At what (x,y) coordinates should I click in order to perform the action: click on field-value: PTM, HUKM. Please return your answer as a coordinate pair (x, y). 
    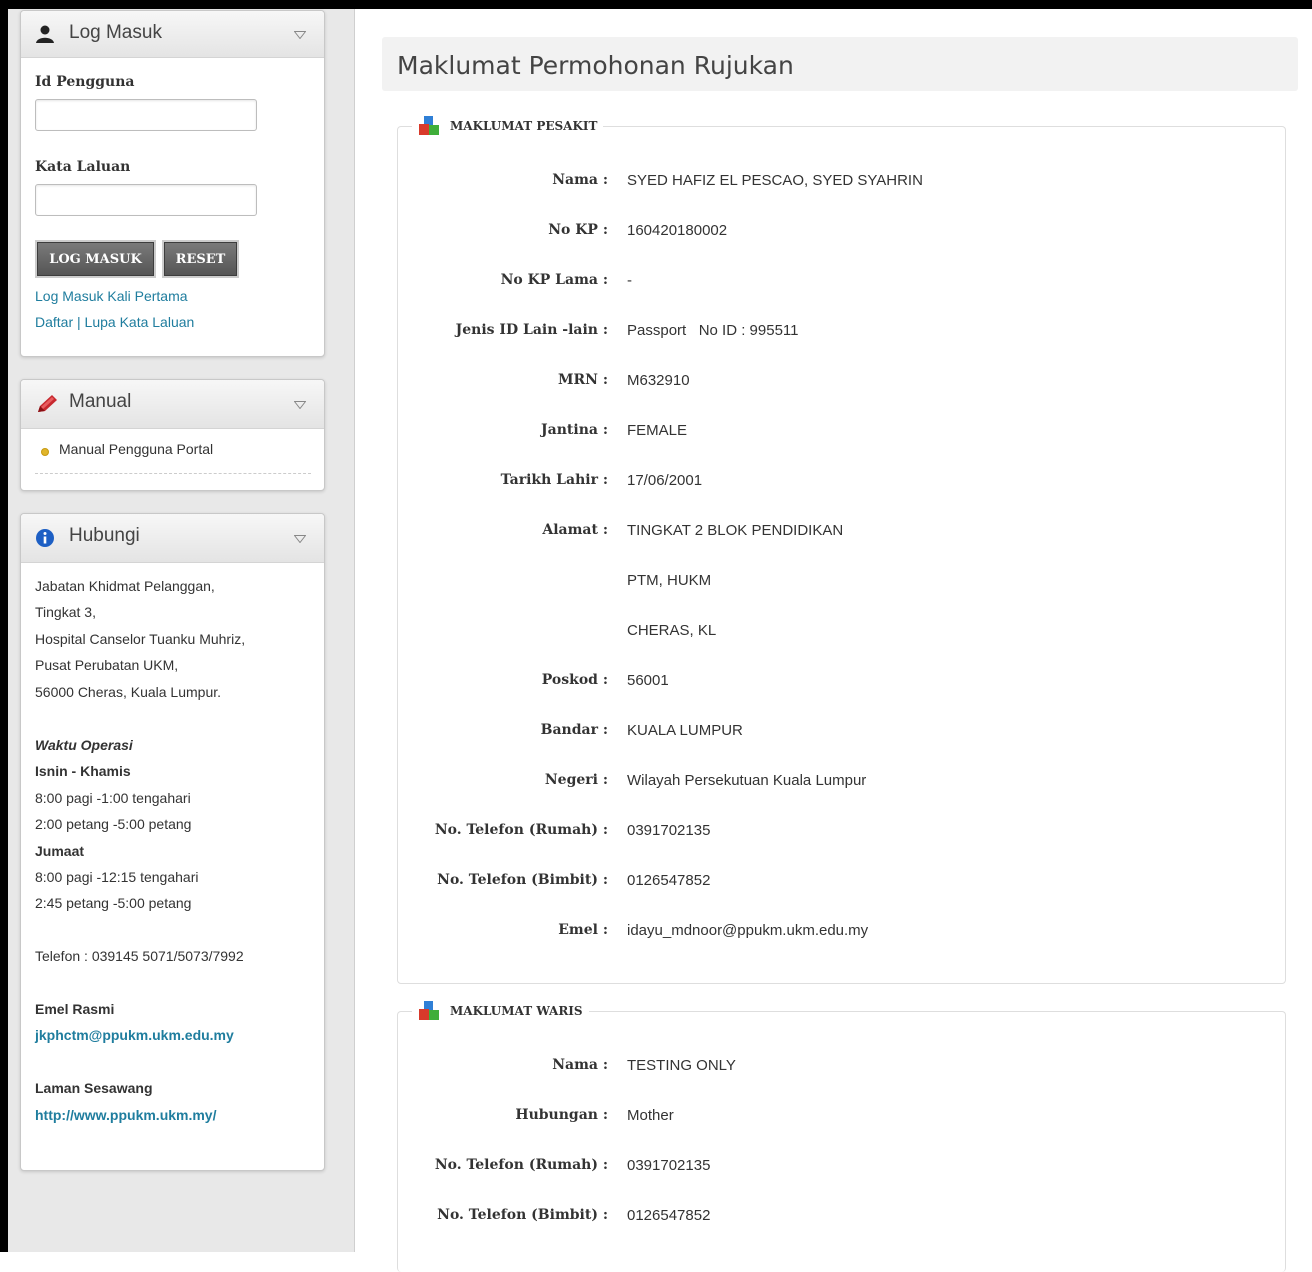
    Looking at the image, I should click on (669, 580).